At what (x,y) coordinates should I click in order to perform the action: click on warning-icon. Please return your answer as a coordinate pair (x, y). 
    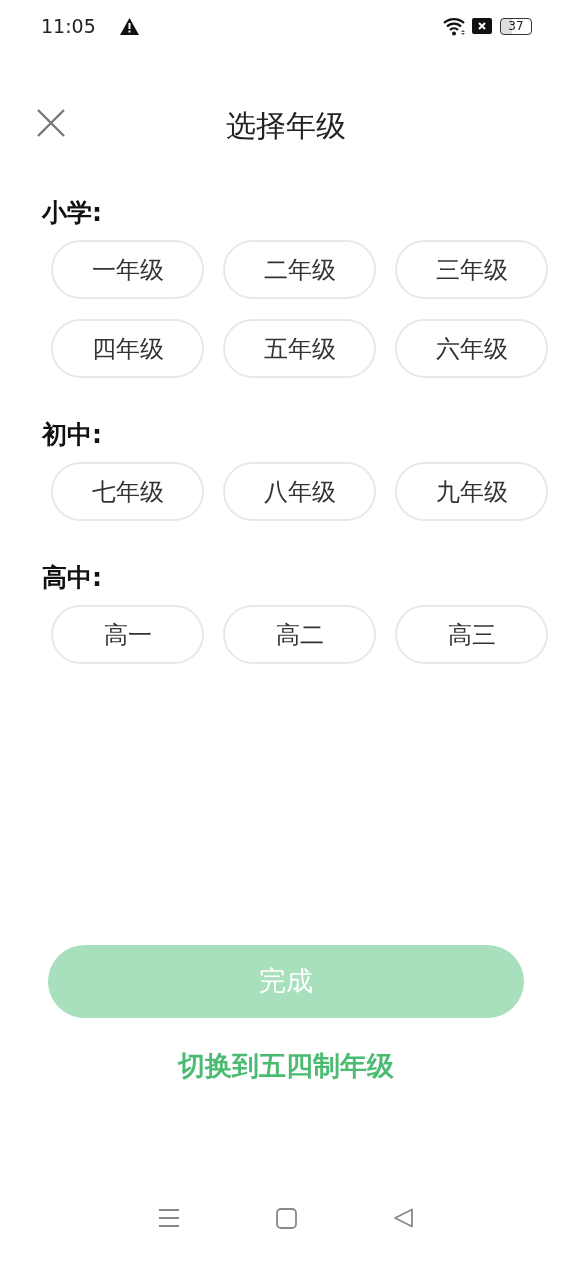
    Looking at the image, I should click on (129, 26).